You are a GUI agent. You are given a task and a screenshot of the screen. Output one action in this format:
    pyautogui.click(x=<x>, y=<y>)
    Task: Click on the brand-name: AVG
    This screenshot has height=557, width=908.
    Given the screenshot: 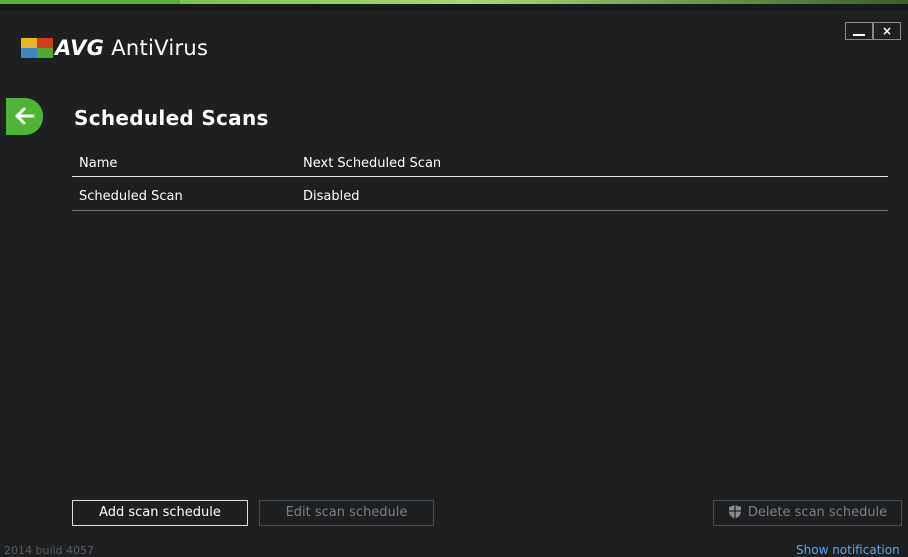 What is the action you would take?
    pyautogui.click(x=80, y=48)
    